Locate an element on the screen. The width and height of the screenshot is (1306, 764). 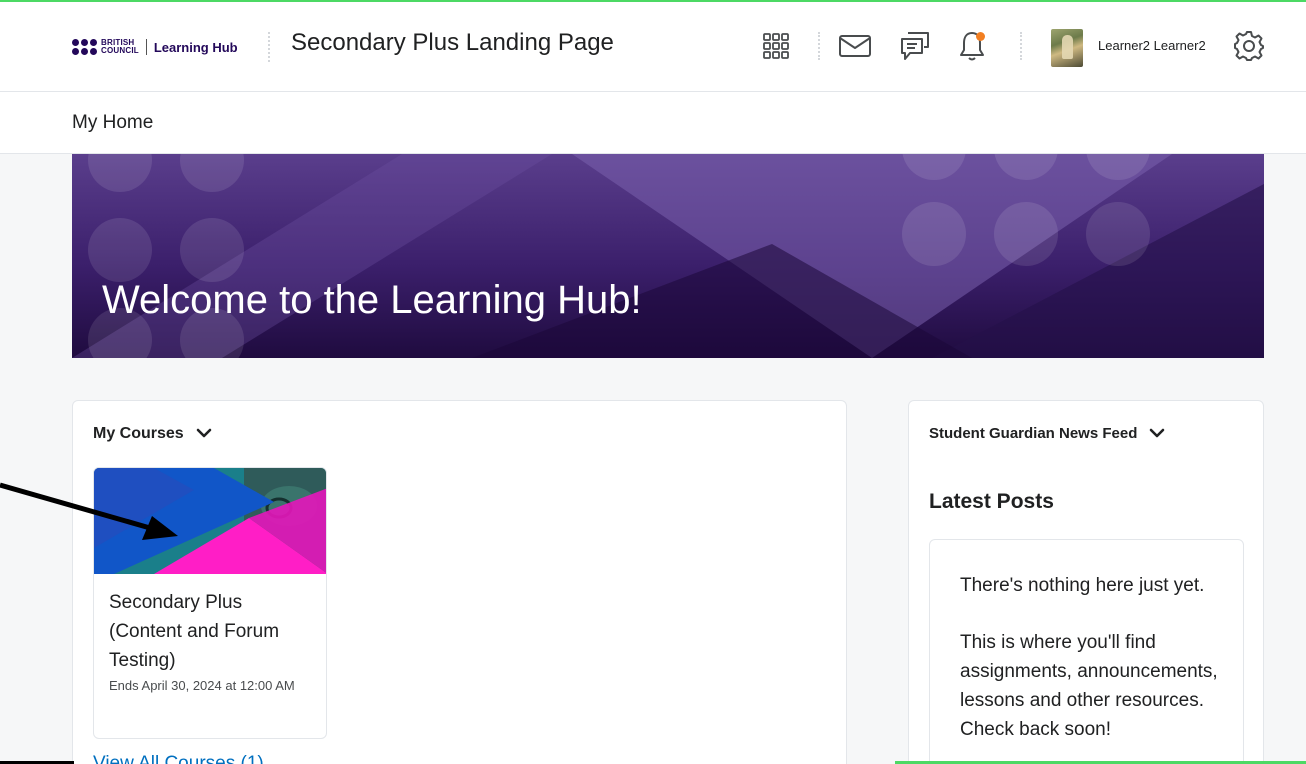
chat-icon is located at coordinates (915, 46).